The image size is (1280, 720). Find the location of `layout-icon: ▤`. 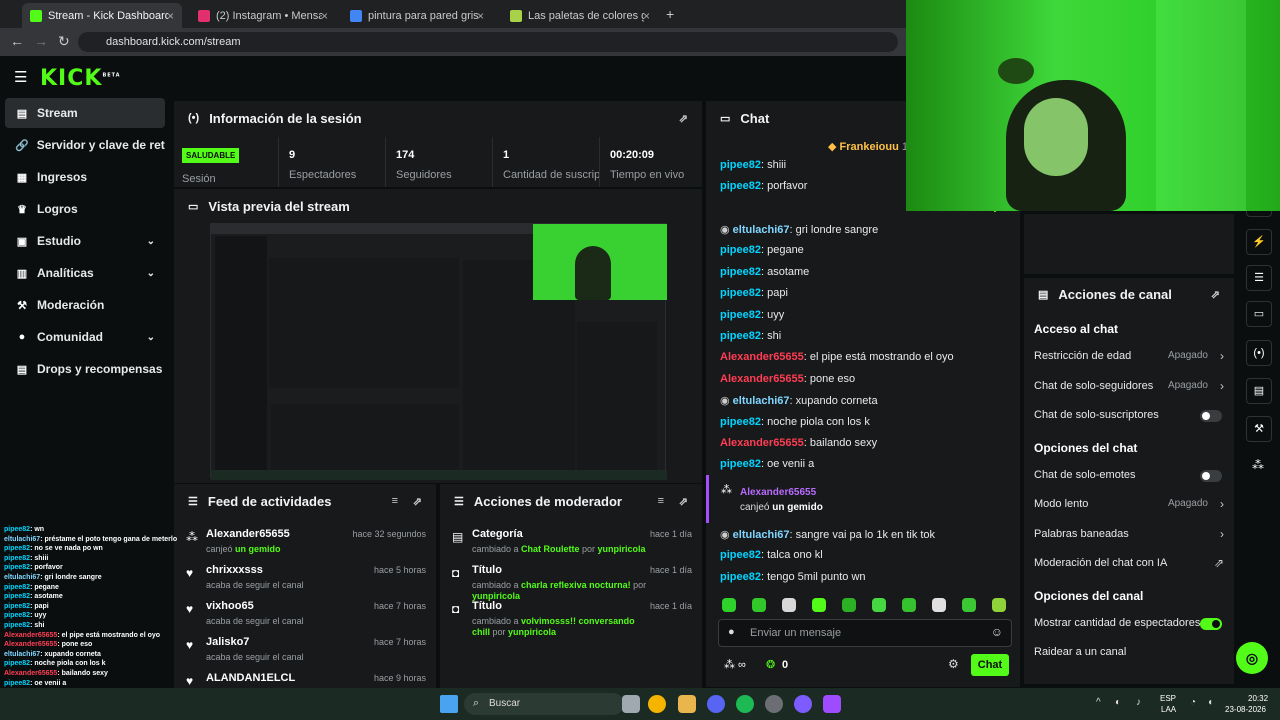

layout-icon: ▤ is located at coordinates (1259, 391).